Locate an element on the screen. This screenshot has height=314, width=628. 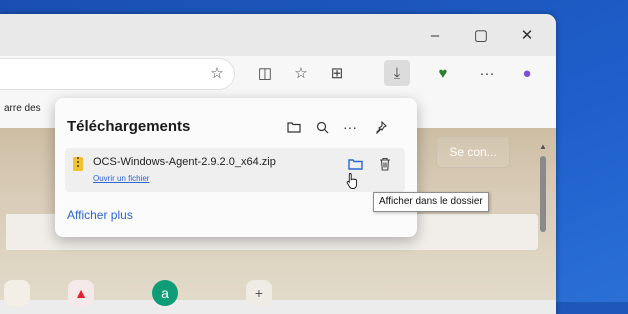
pin-icon is located at coordinates (380, 127).